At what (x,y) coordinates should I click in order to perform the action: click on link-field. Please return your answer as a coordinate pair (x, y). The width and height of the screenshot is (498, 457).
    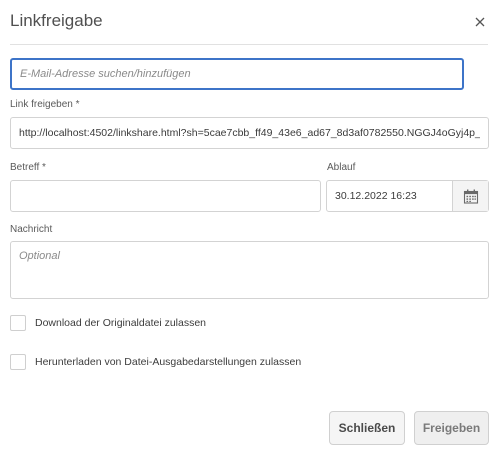
    Looking at the image, I should click on (249, 133).